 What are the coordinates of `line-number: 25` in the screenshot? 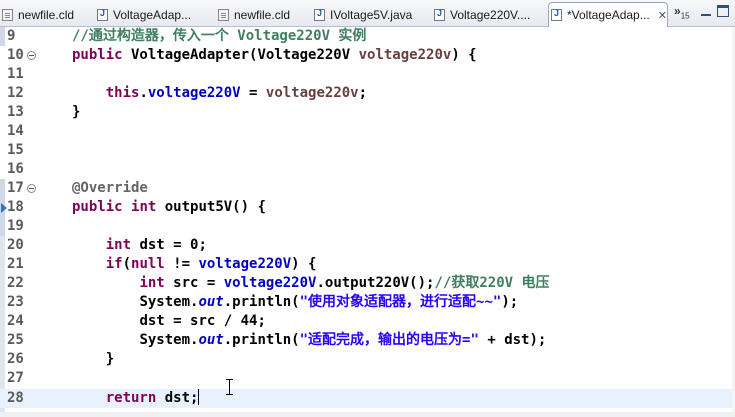 It's located at (15, 340).